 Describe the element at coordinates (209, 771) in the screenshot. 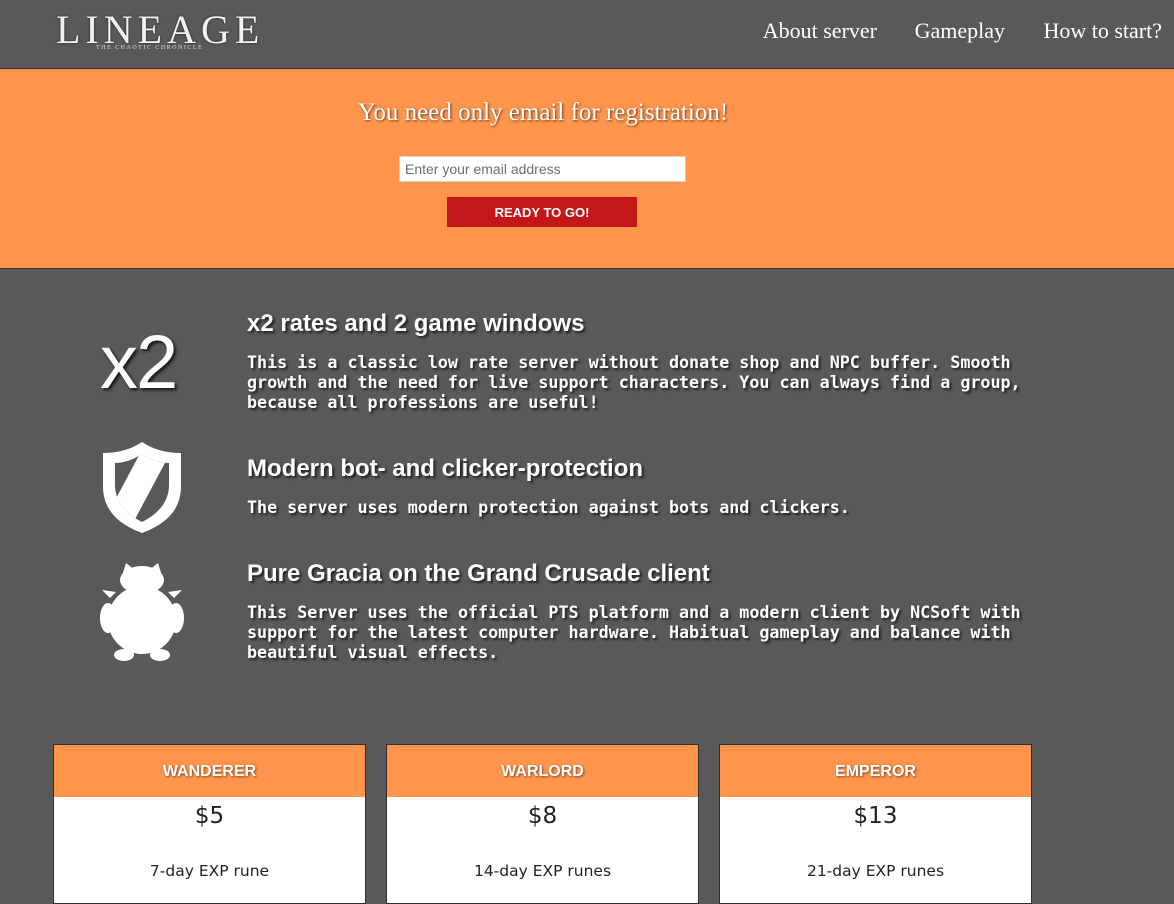

I see `plan-name: WANDERER` at that location.